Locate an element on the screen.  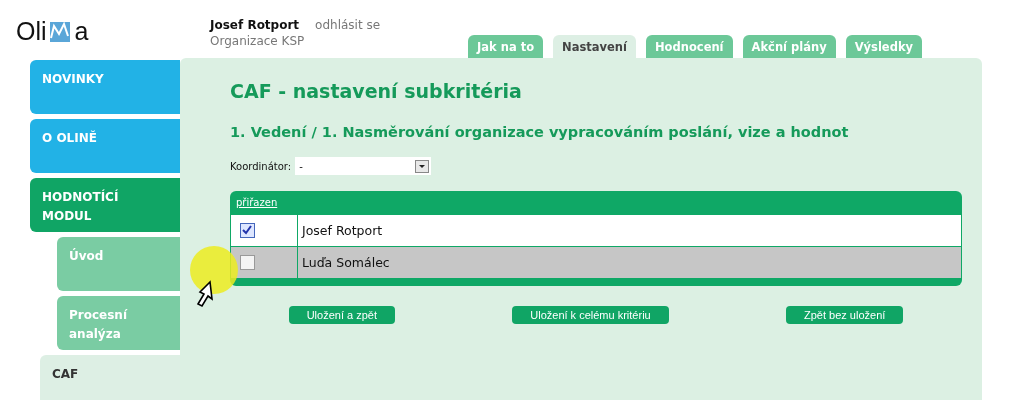
page-title: CAF - nastavení subkritéria is located at coordinates (376, 91).